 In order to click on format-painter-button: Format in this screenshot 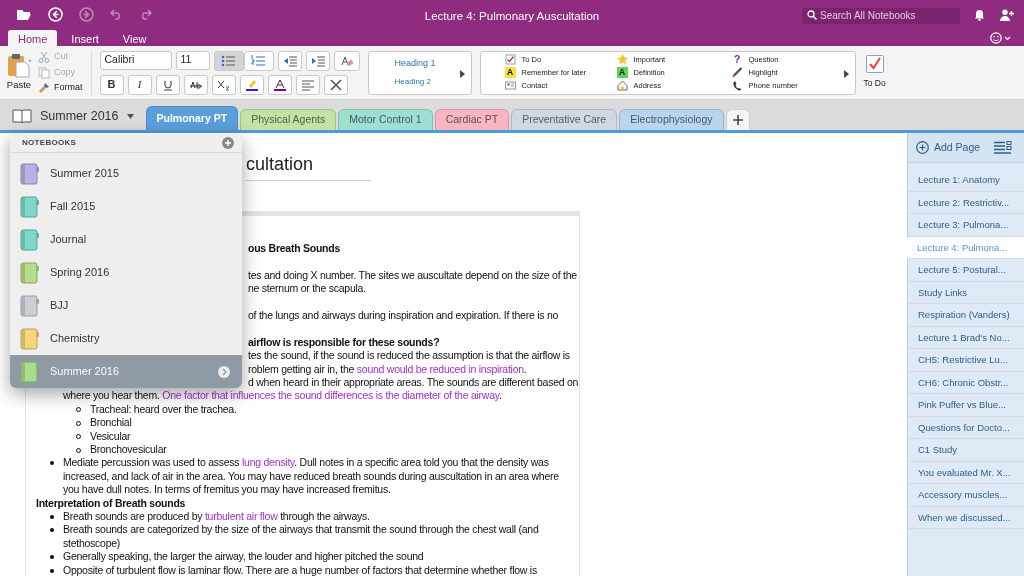, I will do `click(60, 88)`.